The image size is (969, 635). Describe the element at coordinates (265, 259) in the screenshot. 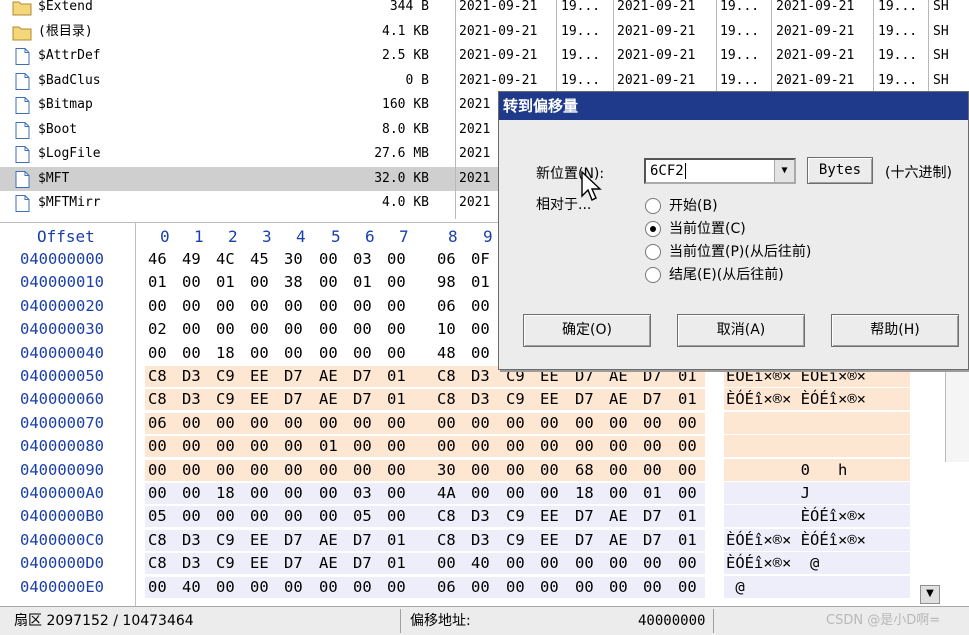

I see `hex-byte: 45` at that location.